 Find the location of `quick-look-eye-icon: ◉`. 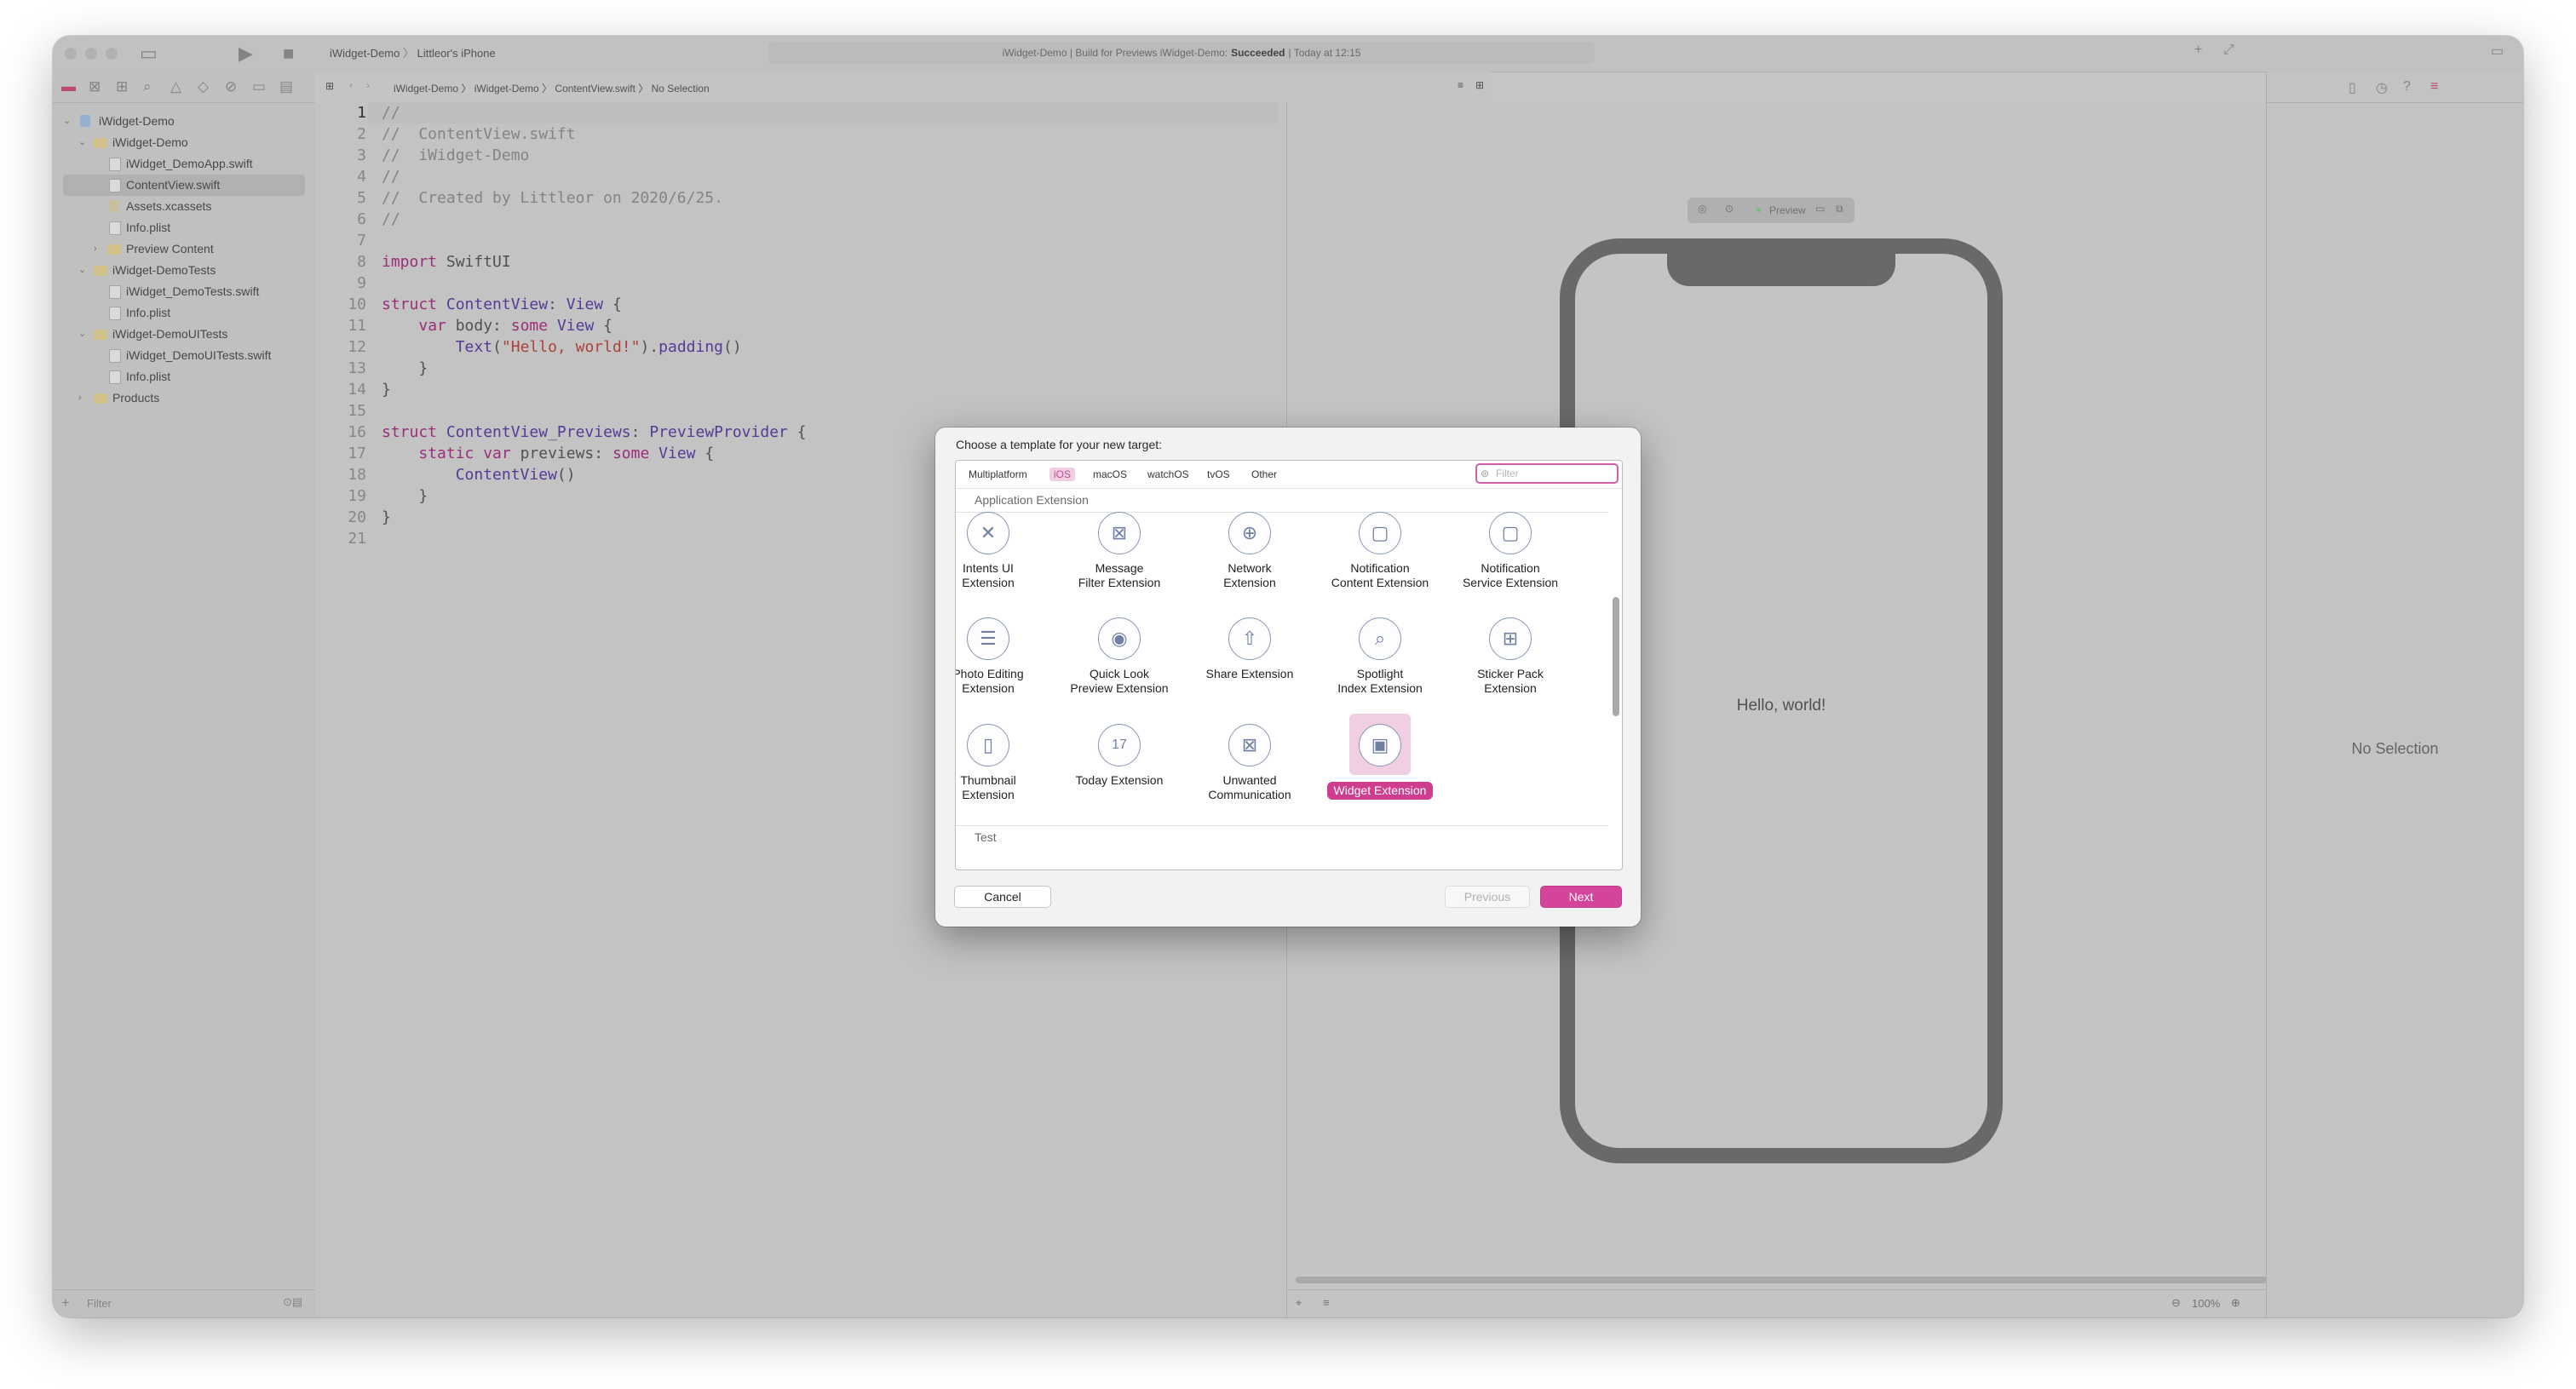

quick-look-eye-icon: ◉ is located at coordinates (1120, 638).